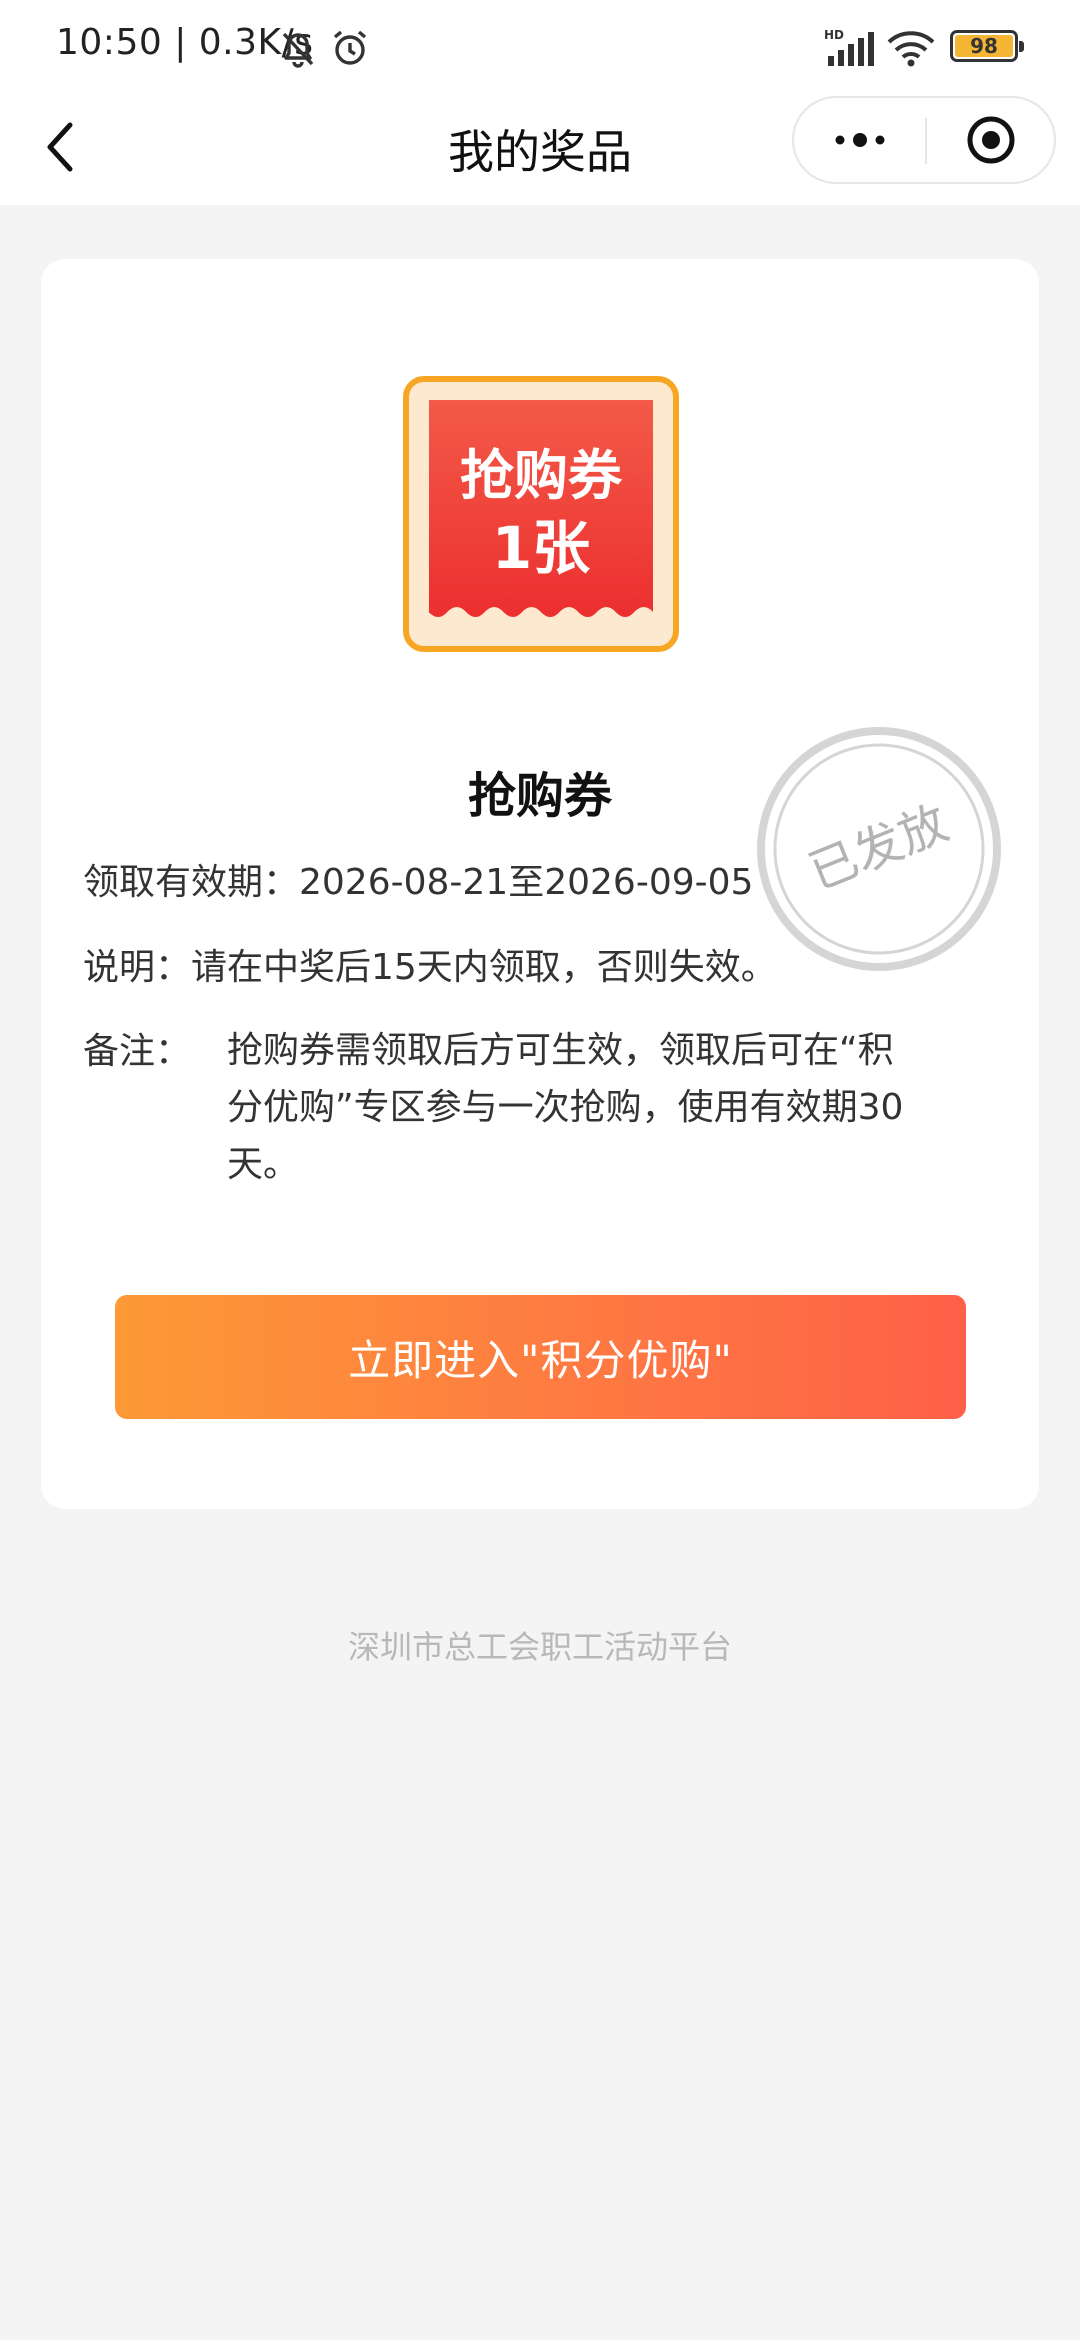  Describe the element at coordinates (350, 50) in the screenshot. I see `alarm-clock-icon` at that location.